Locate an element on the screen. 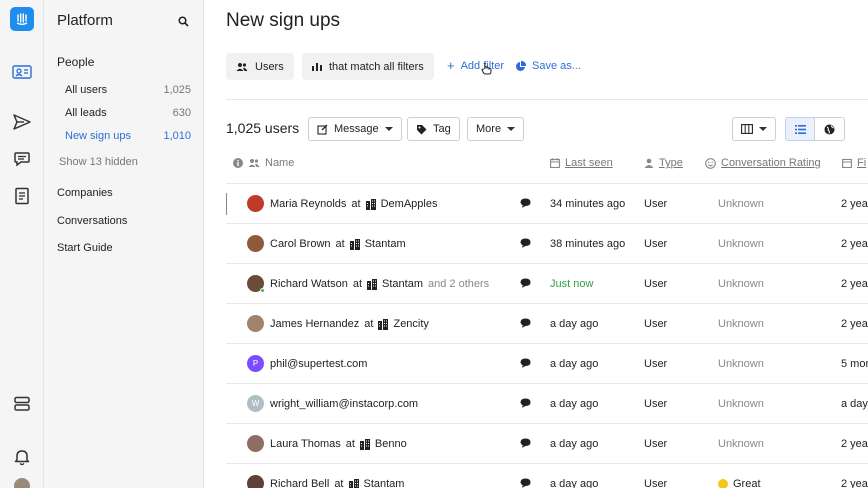 The height and width of the screenshot is (488, 868). sidebar-heading-people: People is located at coordinates (75, 62).